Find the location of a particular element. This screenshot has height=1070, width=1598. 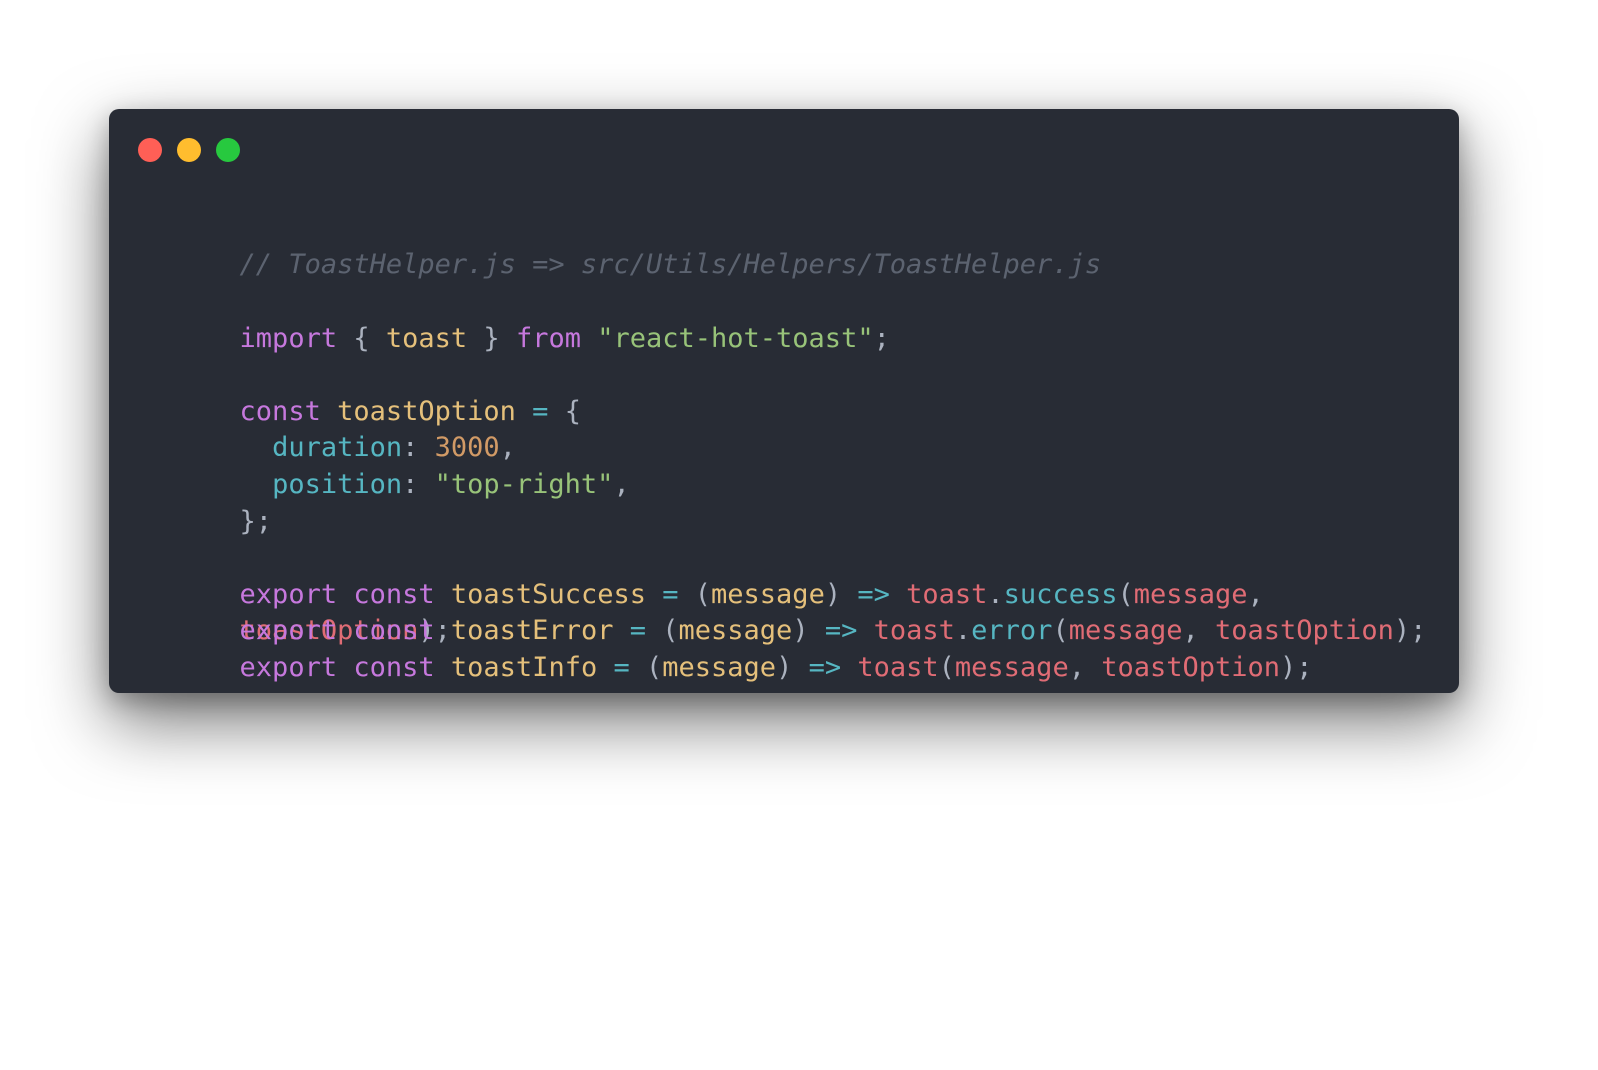

identifier: toastInfo is located at coordinates (524, 667).